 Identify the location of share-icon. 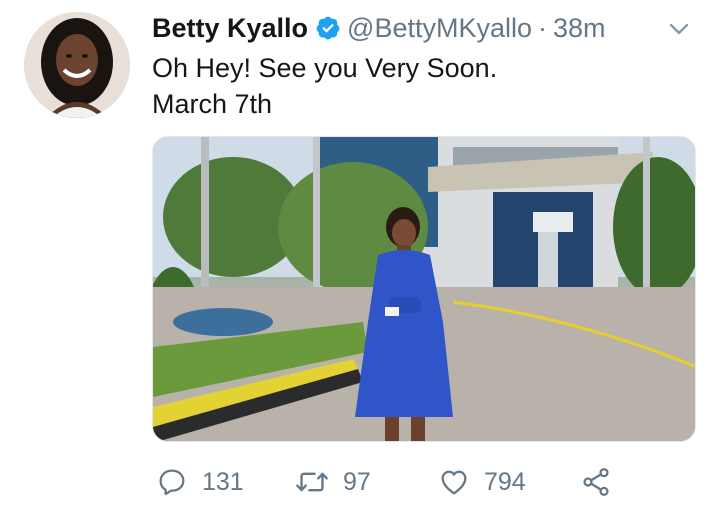
(596, 482).